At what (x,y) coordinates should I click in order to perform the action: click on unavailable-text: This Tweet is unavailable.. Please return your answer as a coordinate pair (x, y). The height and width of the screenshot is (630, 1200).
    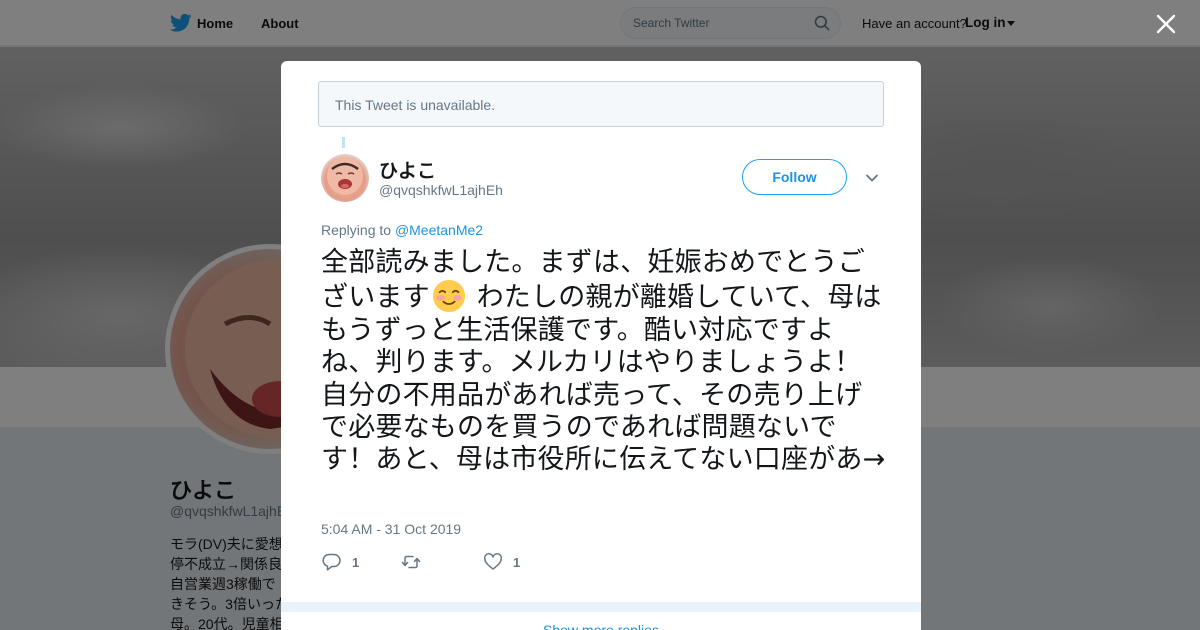
    Looking at the image, I should click on (415, 105).